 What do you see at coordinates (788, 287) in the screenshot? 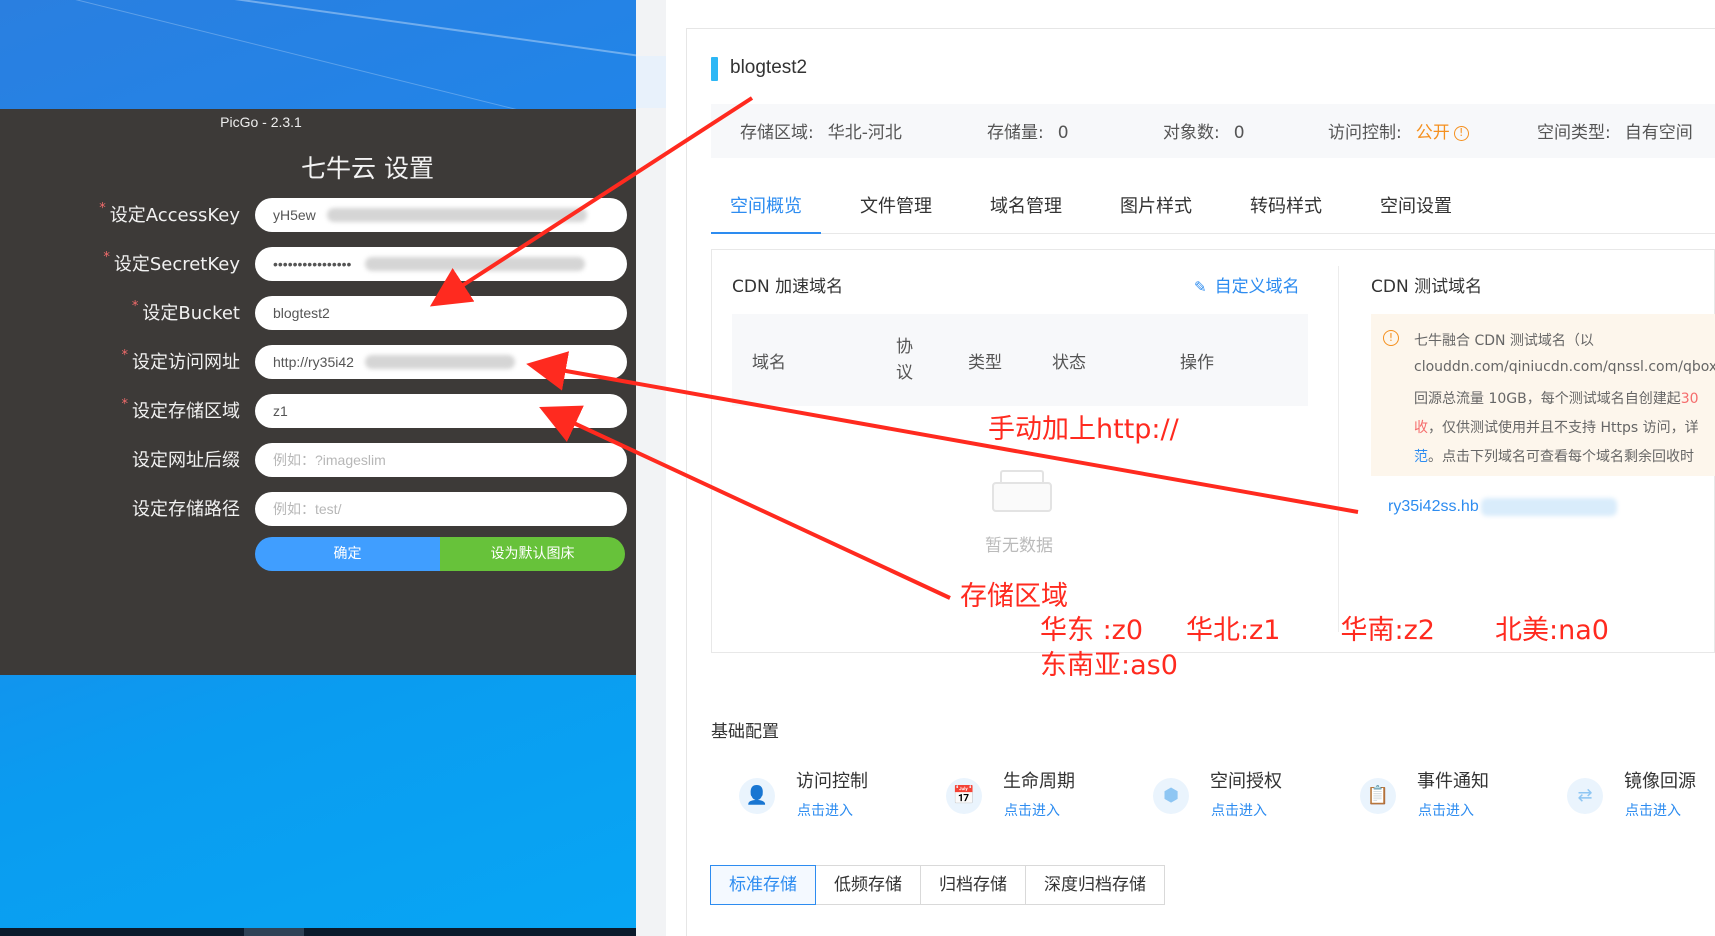
I see `cdn-domain-title: CDN 加速域名` at bounding box center [788, 287].